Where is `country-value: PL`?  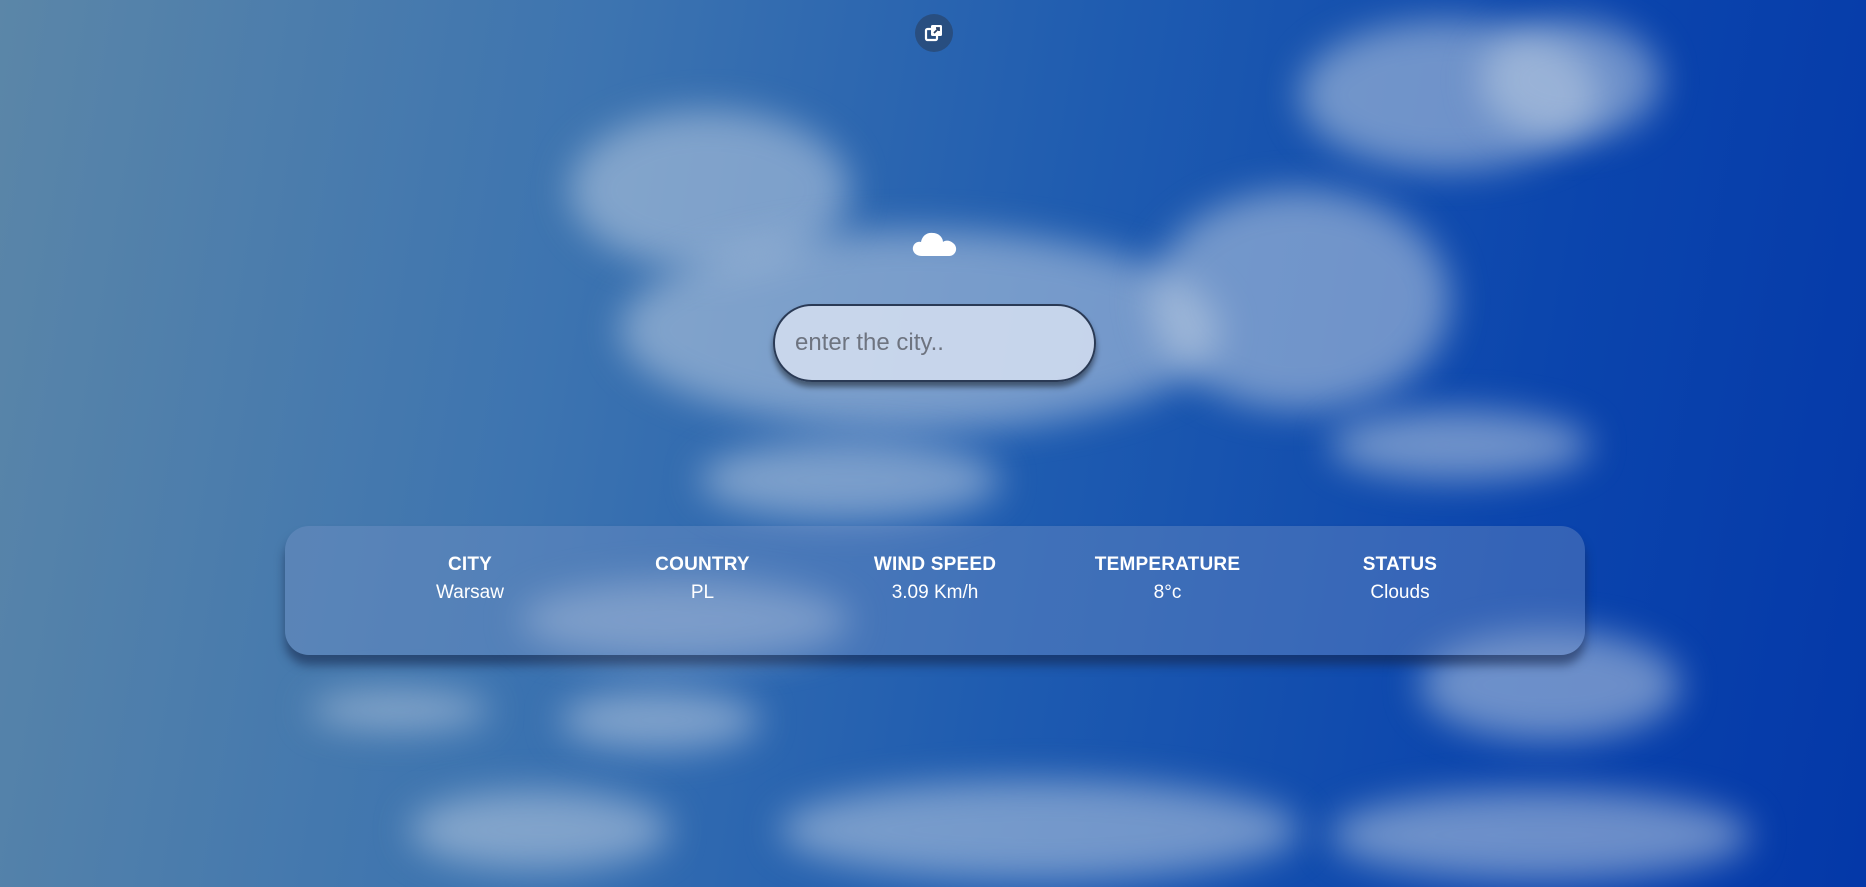 country-value: PL is located at coordinates (702, 592).